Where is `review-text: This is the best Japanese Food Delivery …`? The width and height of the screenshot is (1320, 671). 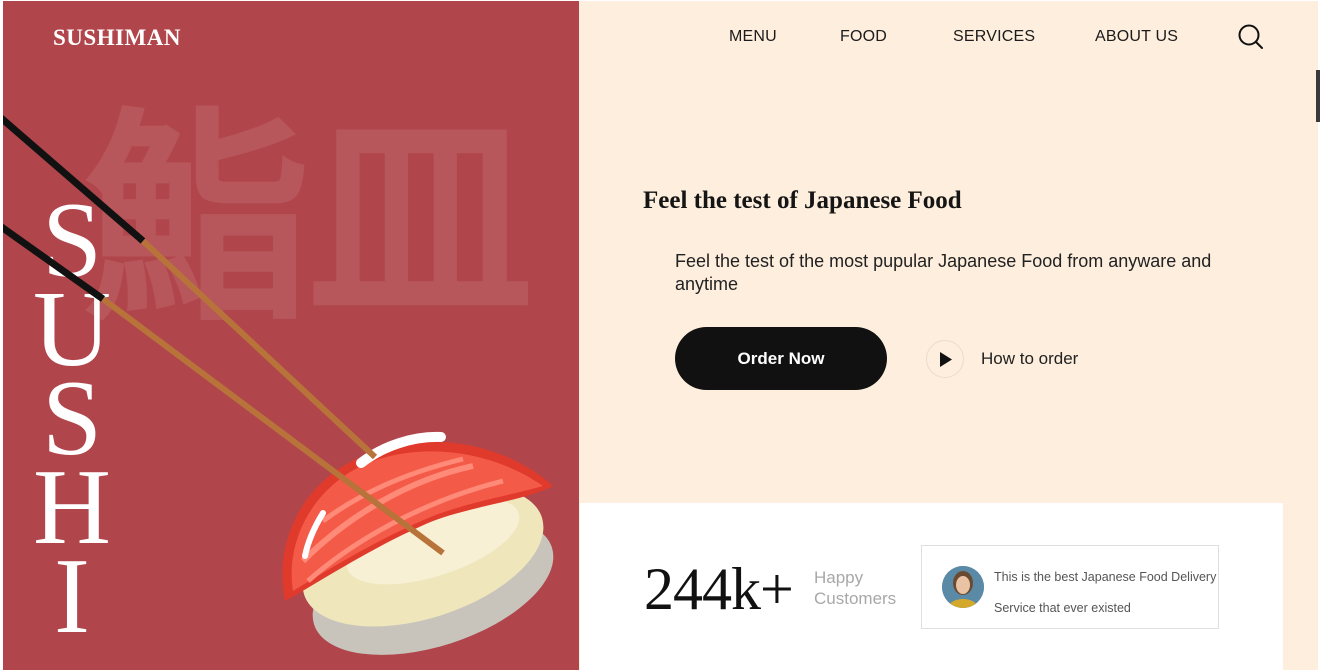
review-text: This is the best Japanese Food Delivery … is located at coordinates (1106, 593).